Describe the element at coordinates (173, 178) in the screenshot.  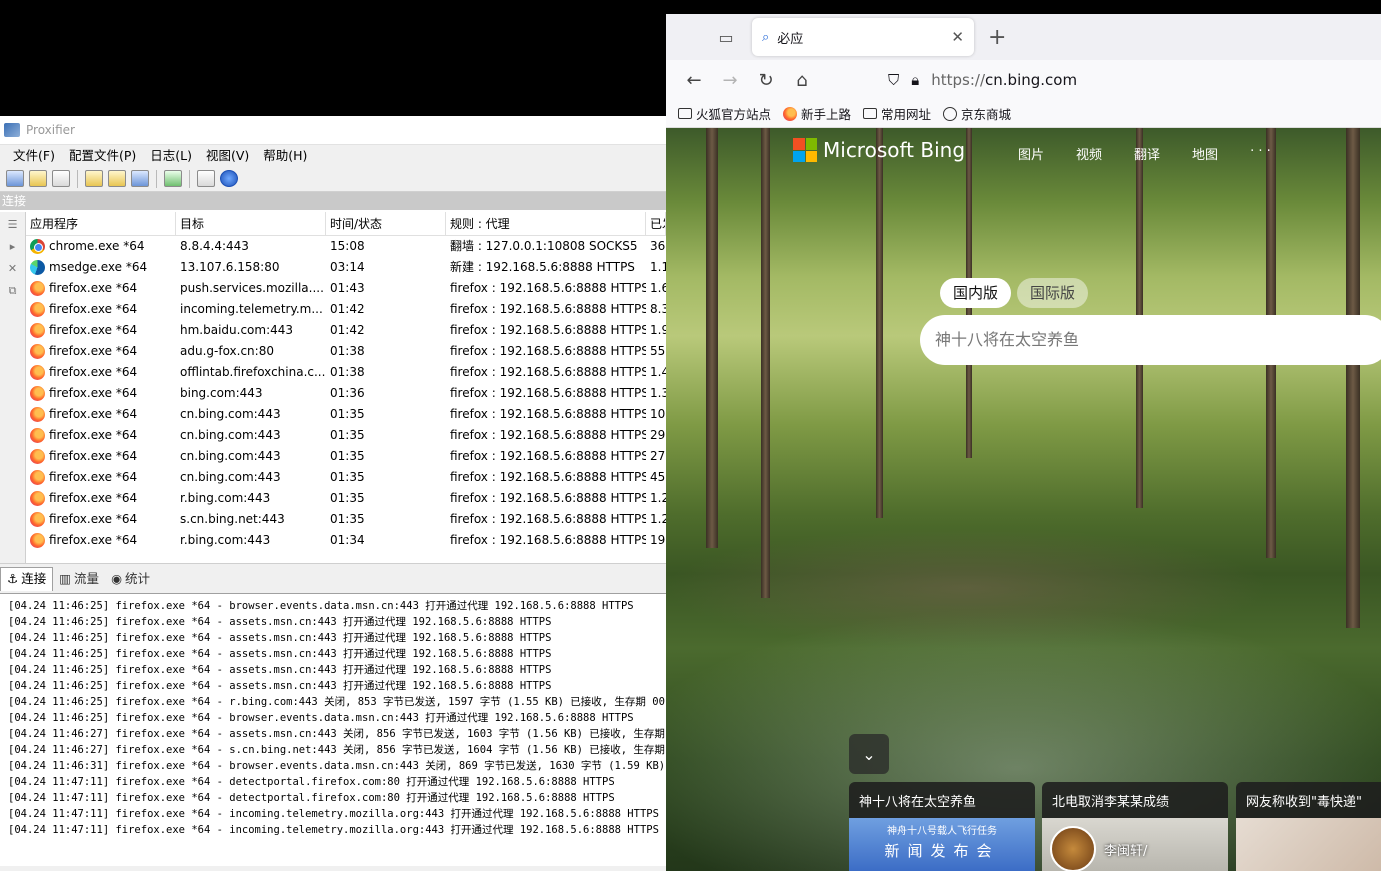
I see `advanced-icon` at that location.